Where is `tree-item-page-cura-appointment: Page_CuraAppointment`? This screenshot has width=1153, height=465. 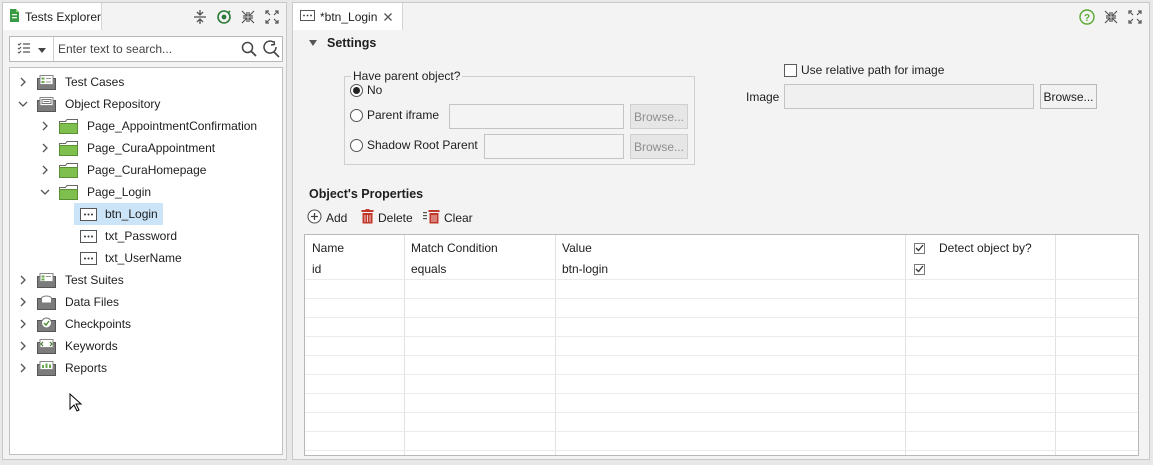 tree-item-page-cura-appointment: Page_CuraAppointment is located at coordinates (129, 148).